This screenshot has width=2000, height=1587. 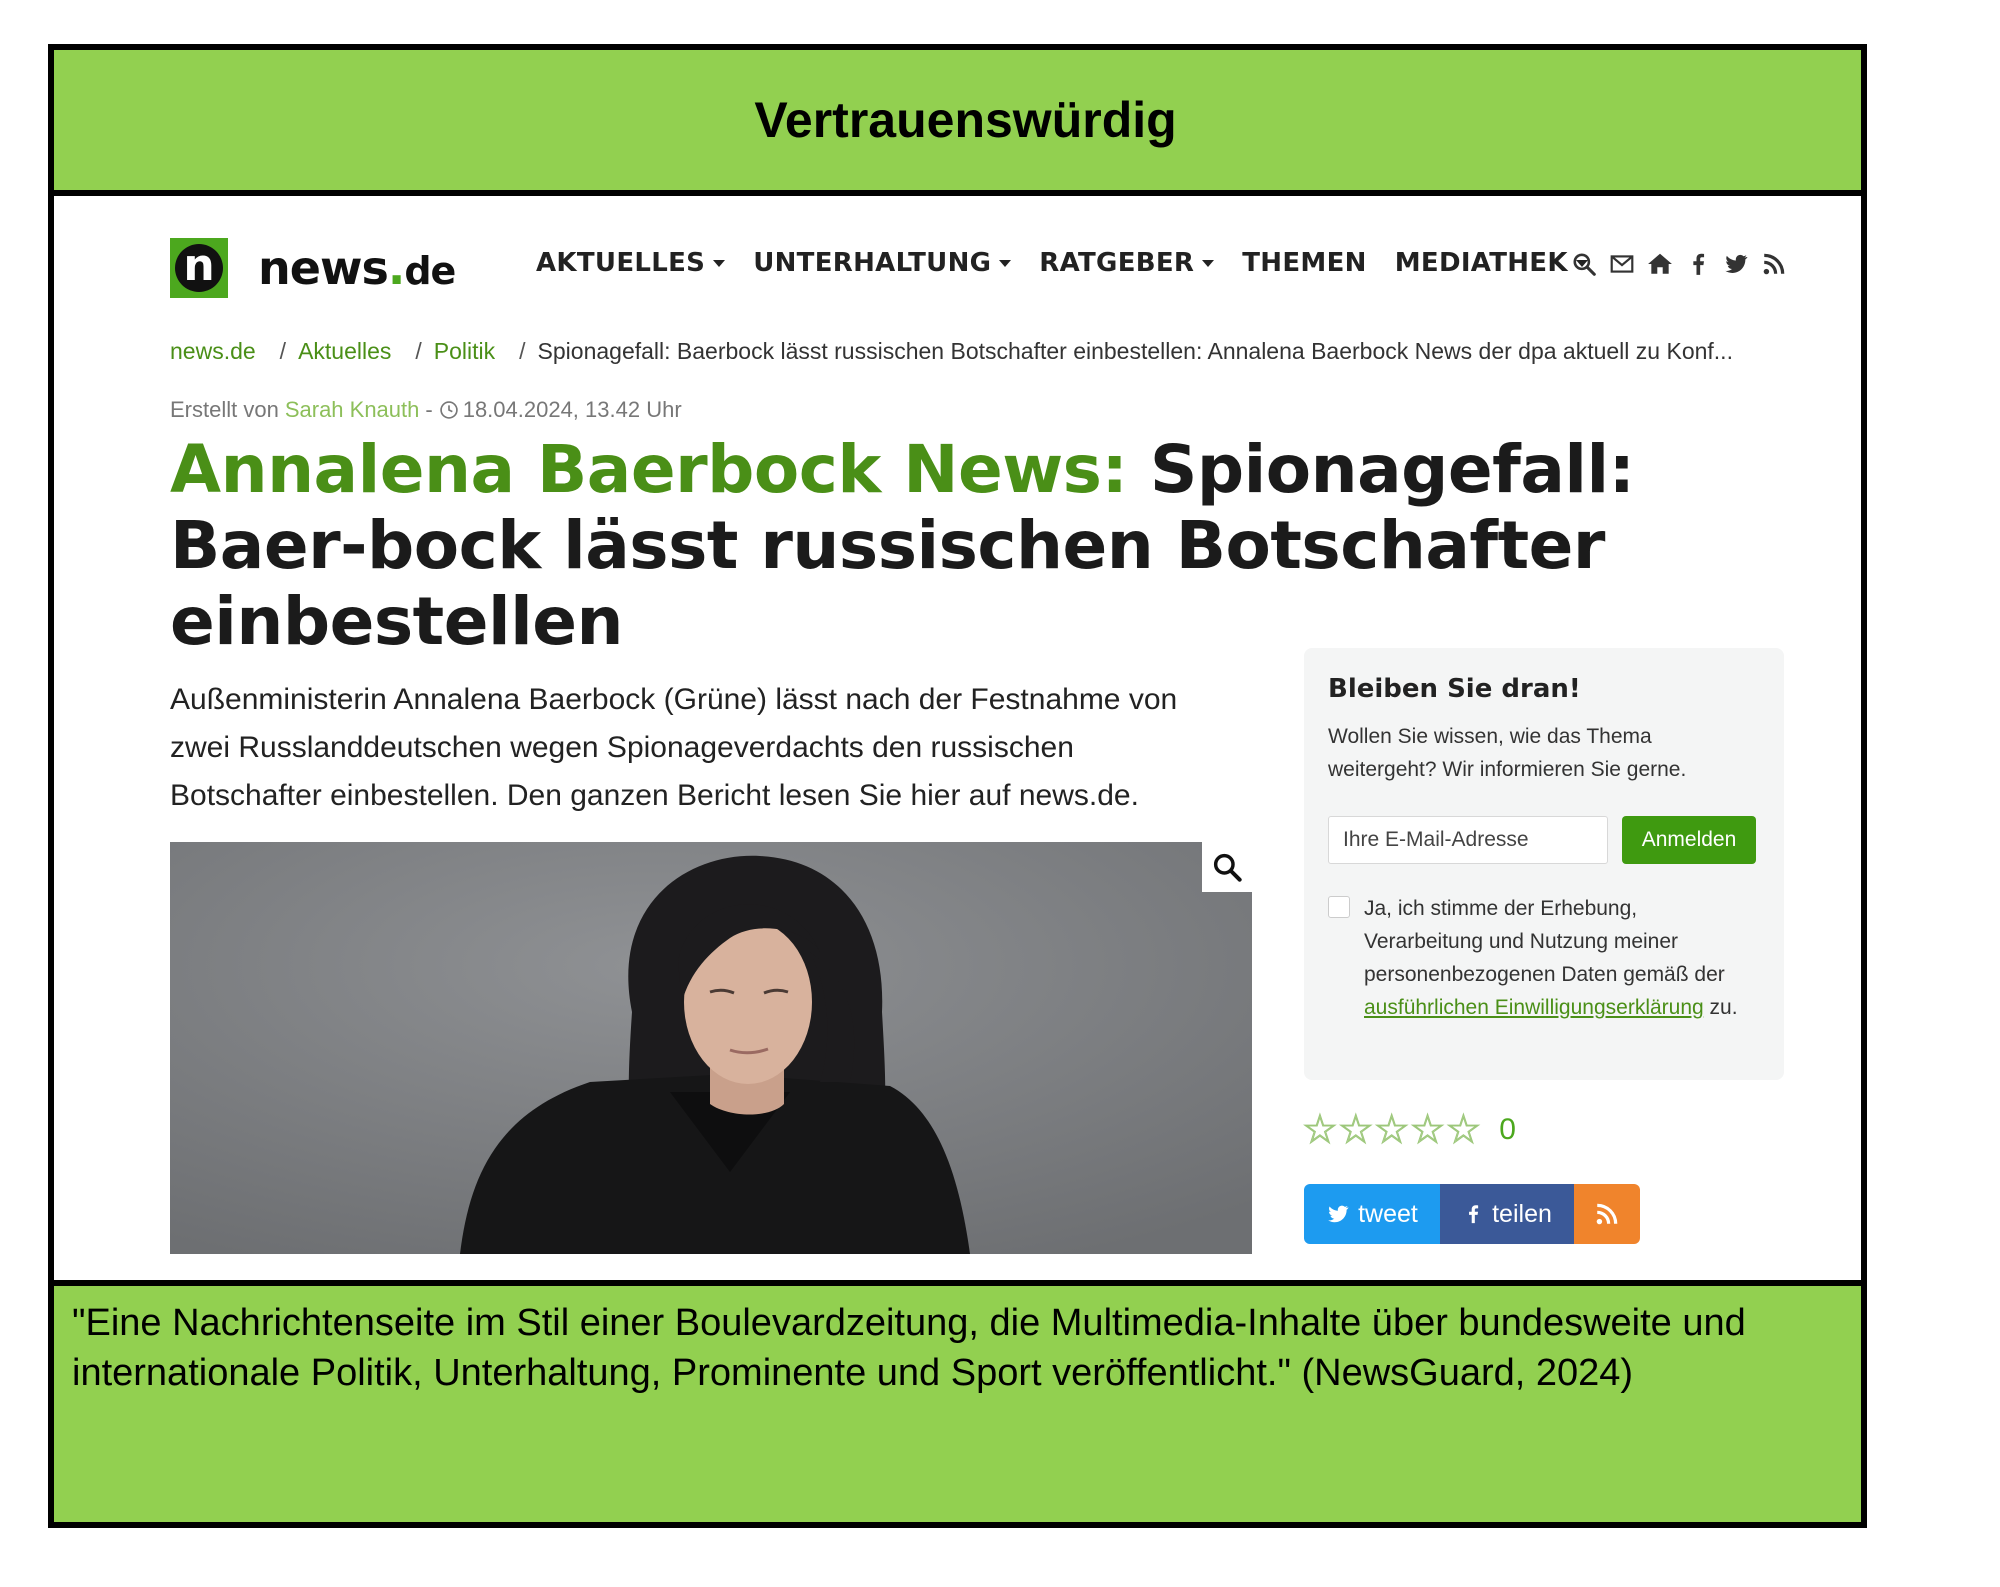 I want to click on share-bar: tweet teilen, so click(x=1472, y=1214).